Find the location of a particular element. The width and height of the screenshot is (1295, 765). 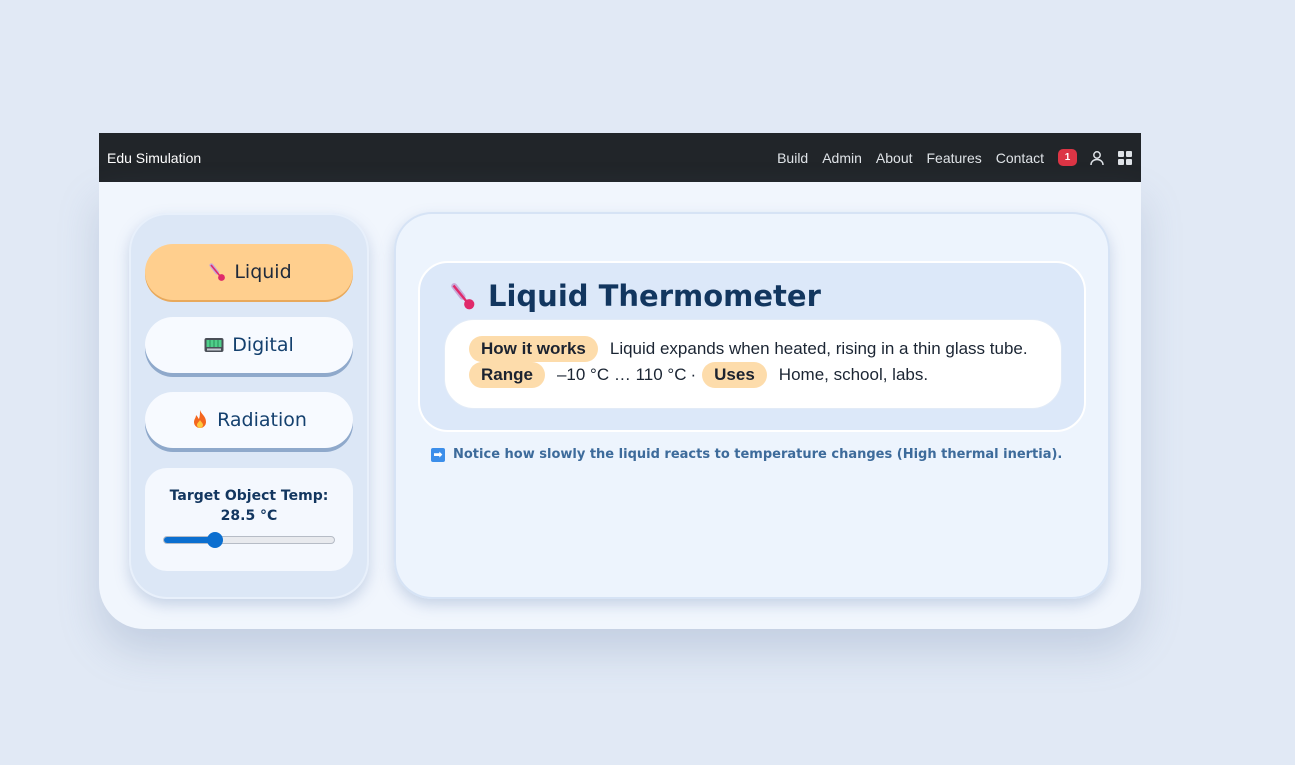

nav-links: Build Admin About Features Contact 1 is located at coordinates (955, 157).